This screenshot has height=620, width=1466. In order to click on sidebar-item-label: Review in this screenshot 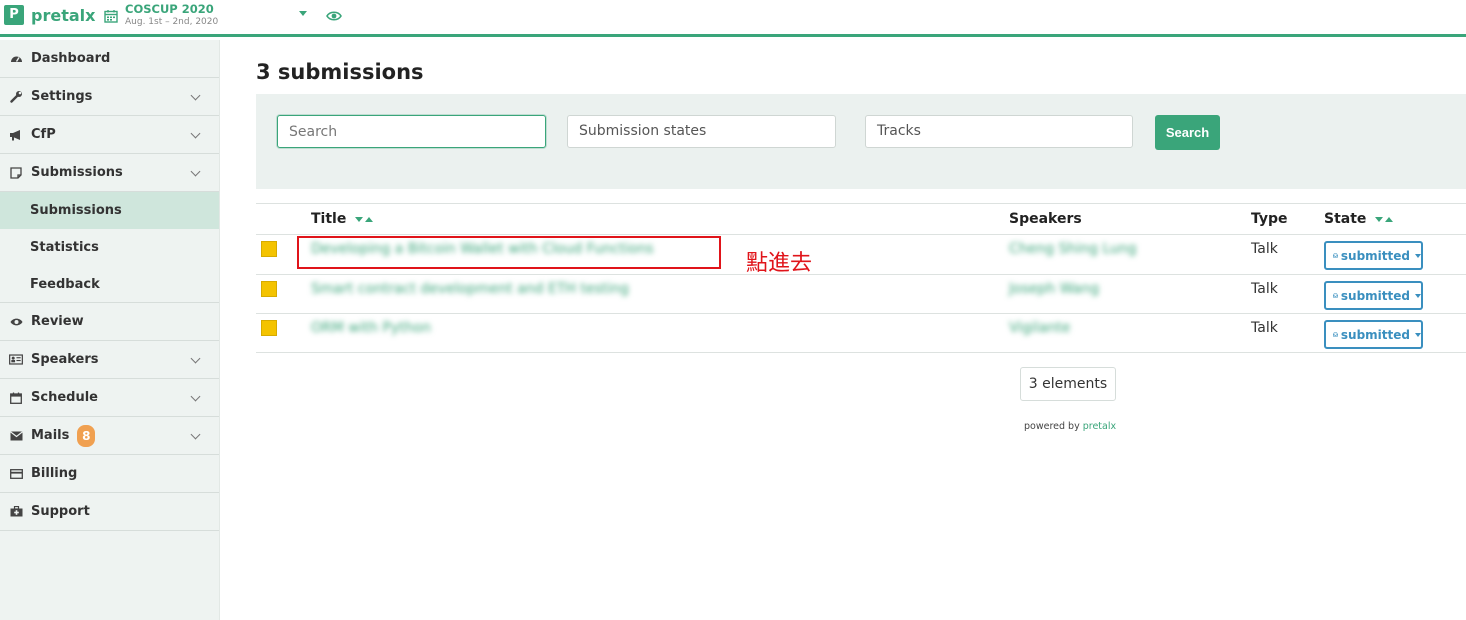, I will do `click(57, 321)`.